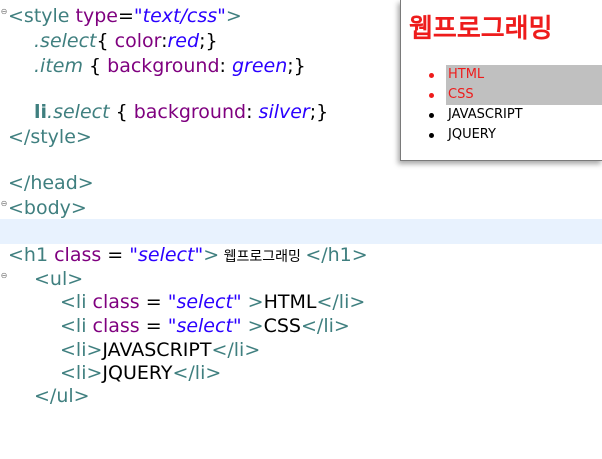 This screenshot has width=602, height=459. What do you see at coordinates (179, 16) in the screenshot?
I see `token: "text/css"` at bounding box center [179, 16].